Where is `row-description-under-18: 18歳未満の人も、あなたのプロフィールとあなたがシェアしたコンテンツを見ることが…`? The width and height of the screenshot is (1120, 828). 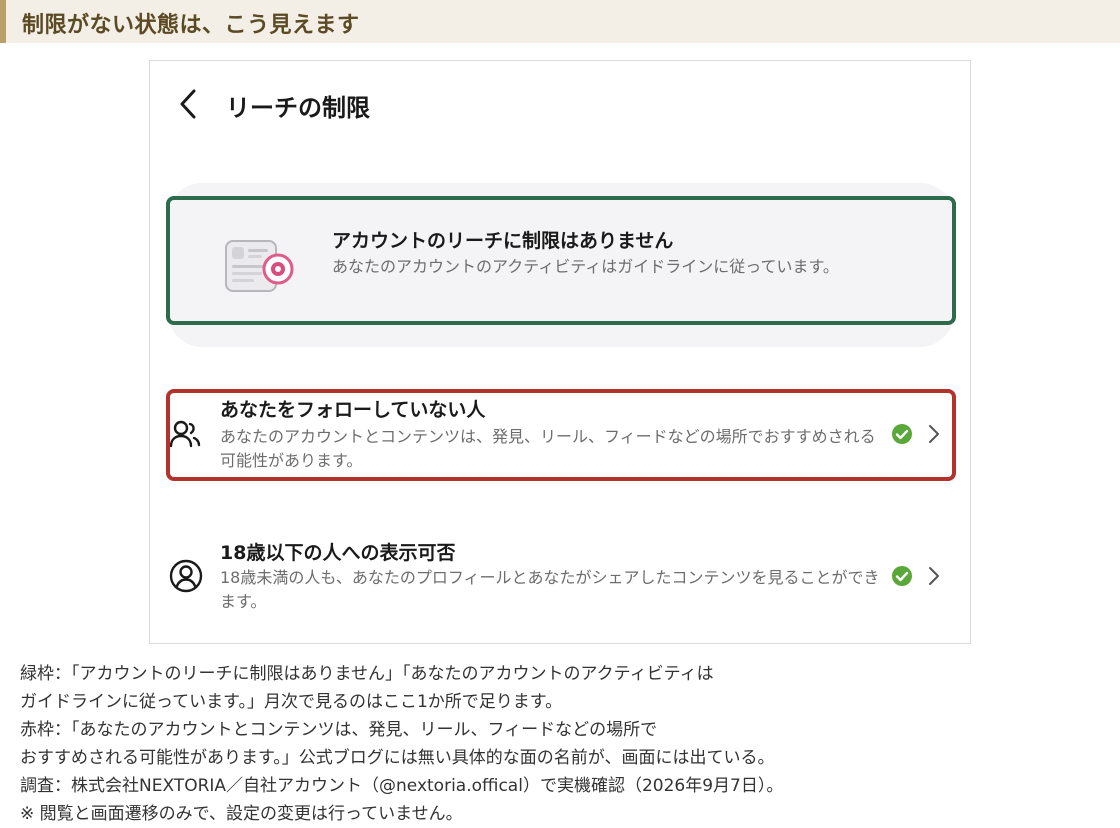
row-description-under-18: 18歳未満の人も、あなたのプロフィールとあなたがシェアしたコンテンツを見ることが… is located at coordinates (550, 589).